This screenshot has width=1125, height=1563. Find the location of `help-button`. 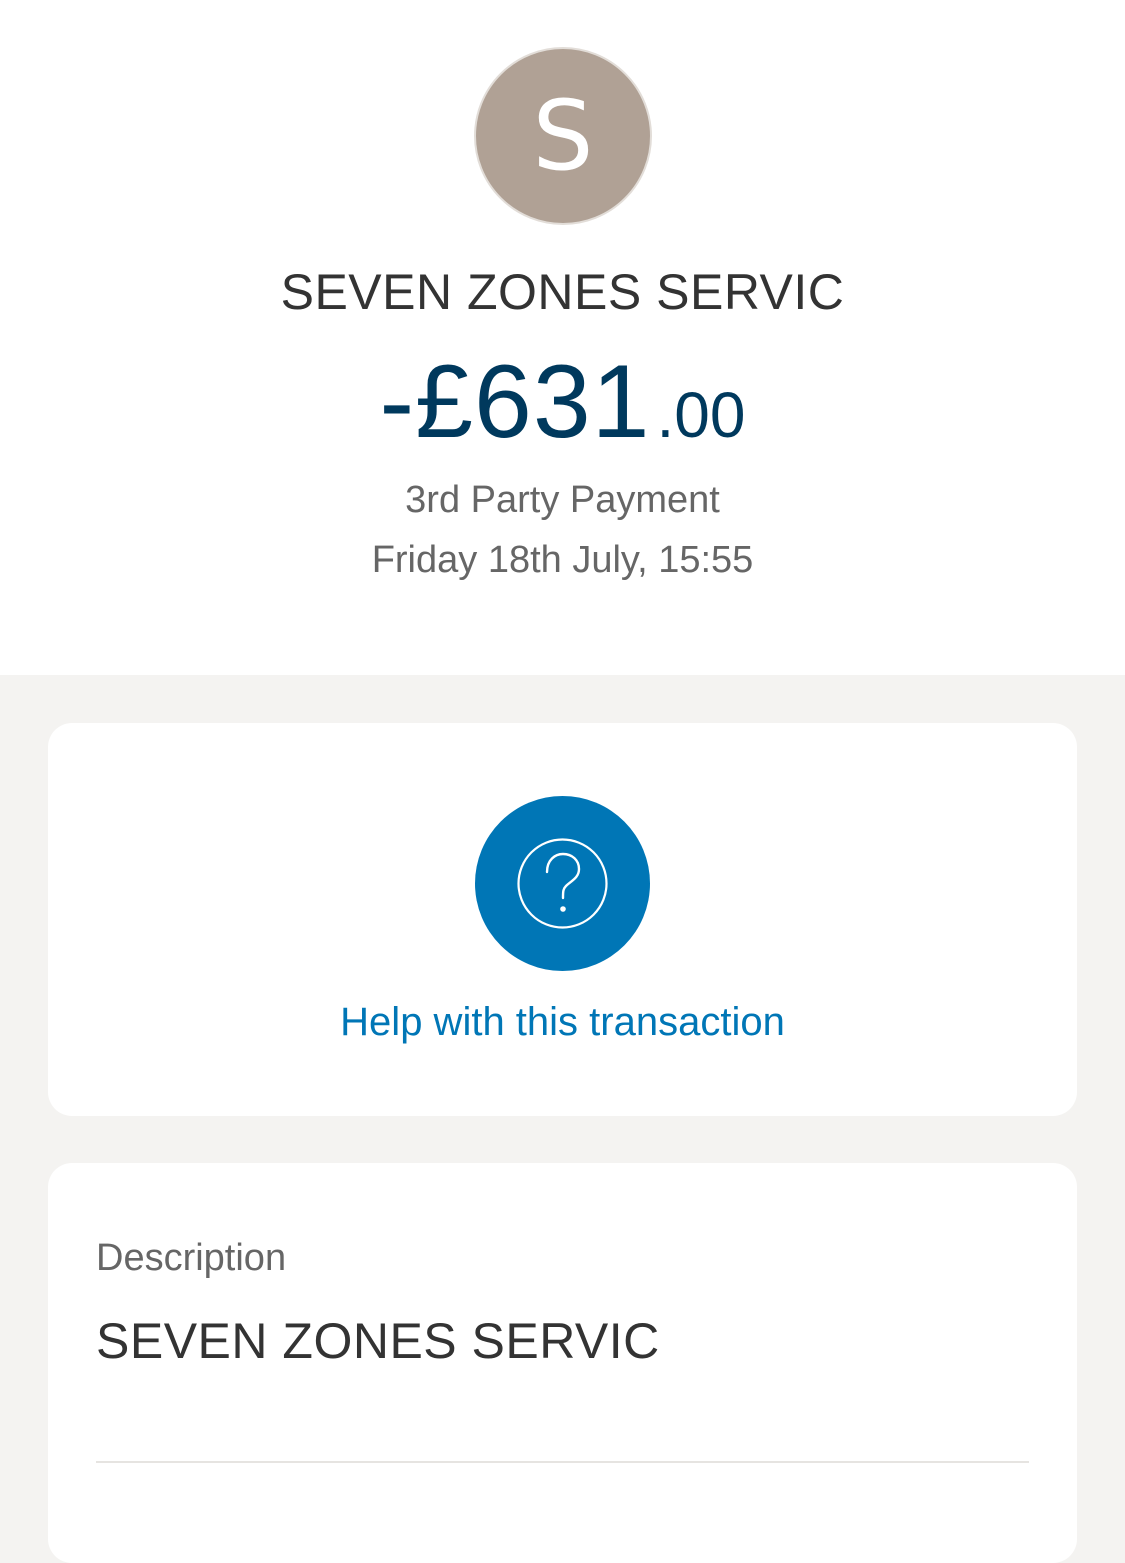

help-button is located at coordinates (562, 883).